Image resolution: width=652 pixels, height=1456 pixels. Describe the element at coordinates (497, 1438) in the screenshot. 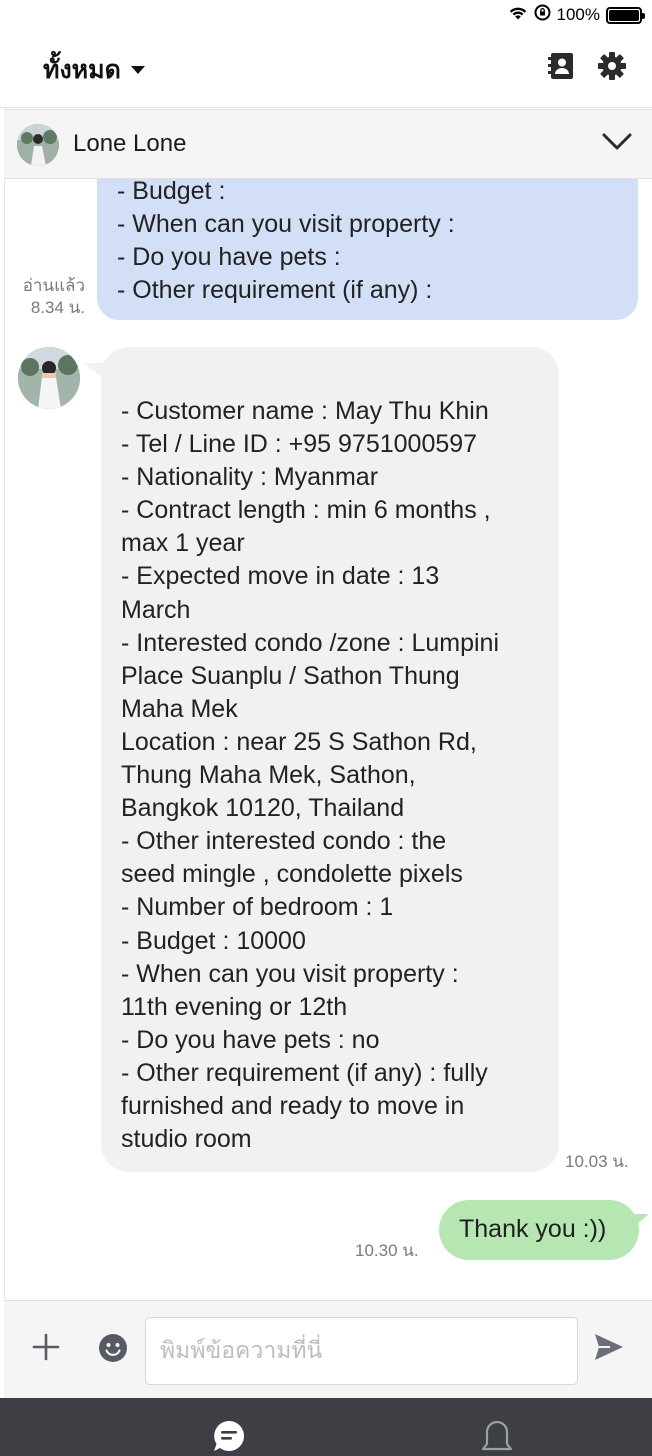

I see `bell-icon` at that location.